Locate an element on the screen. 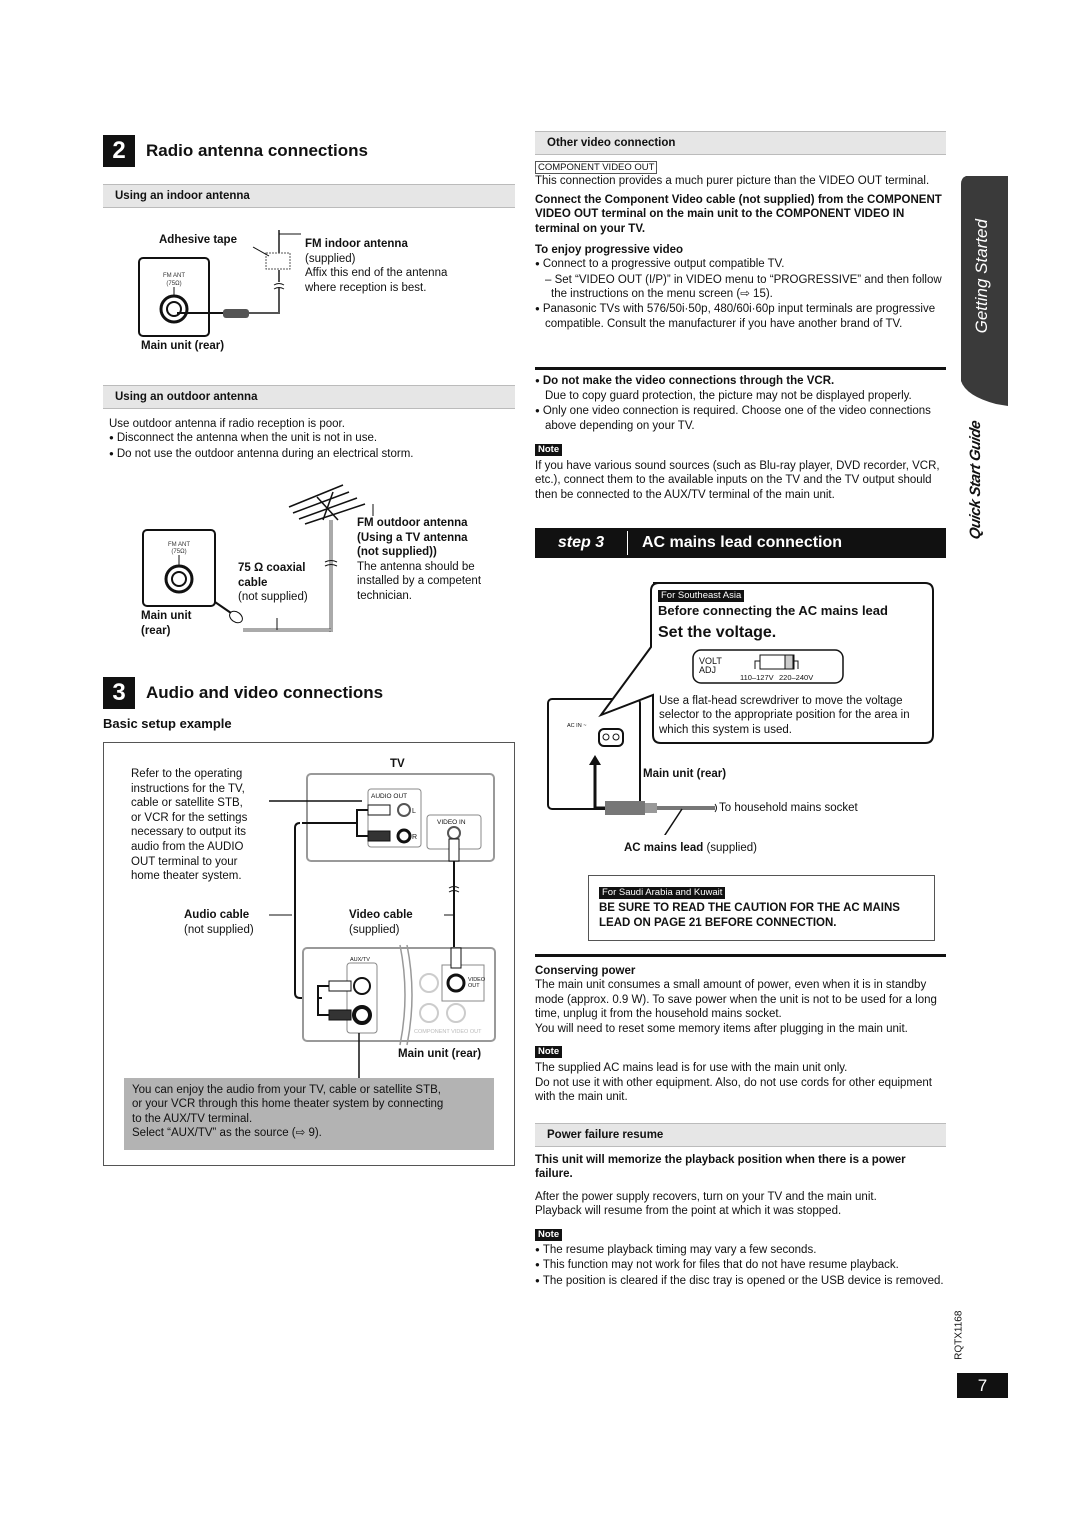 Image resolution: width=1080 pixels, height=1527 pixels. region-badge-southeast-asia: For Southeast Asia is located at coordinates (701, 596).